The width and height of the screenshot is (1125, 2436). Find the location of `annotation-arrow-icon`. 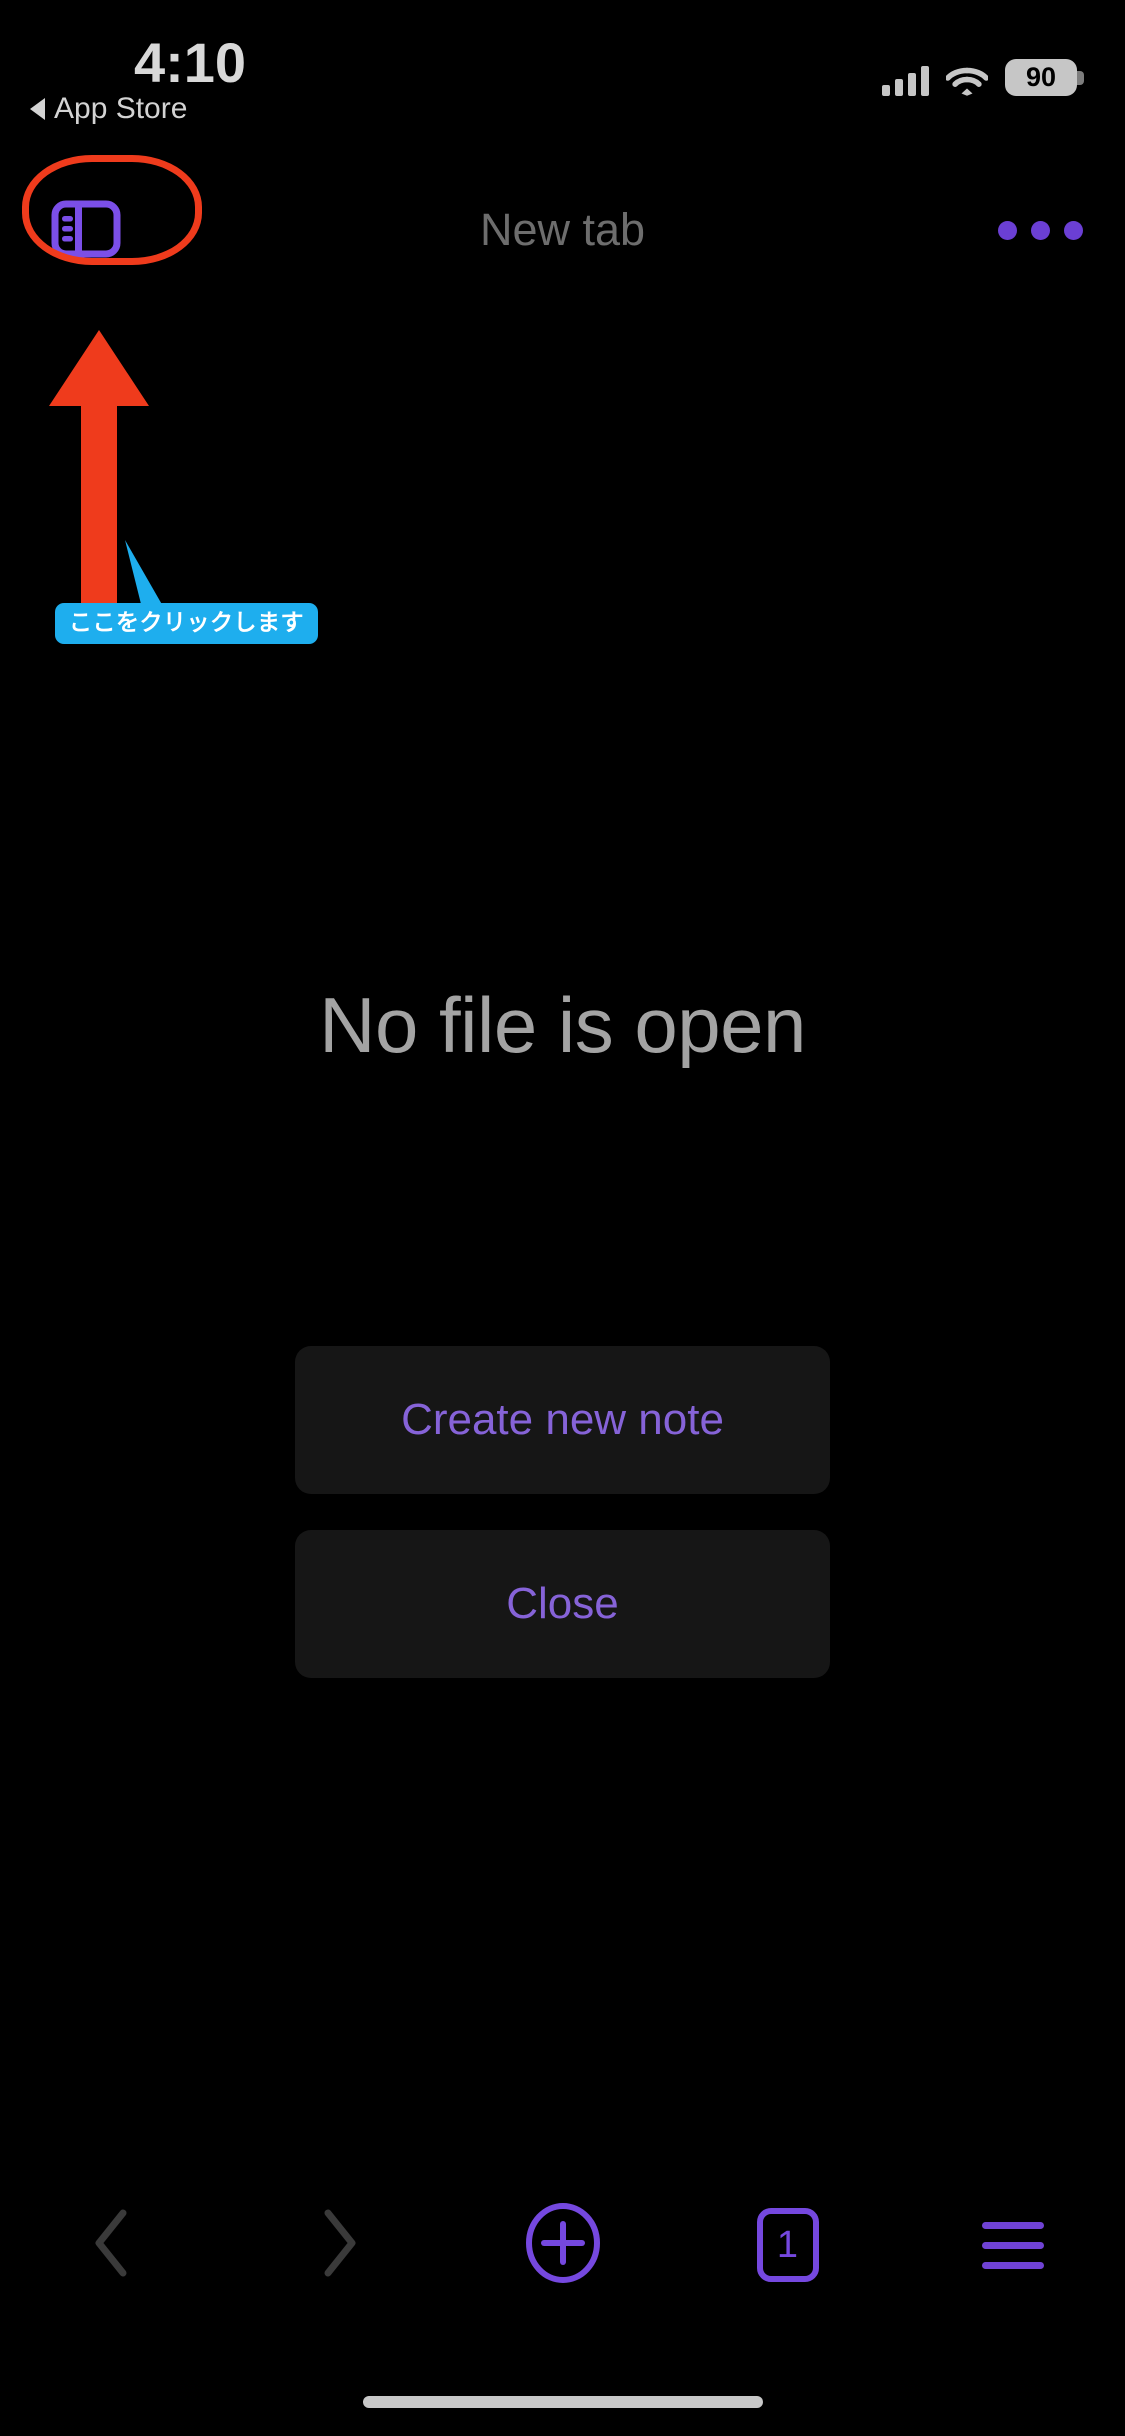

annotation-arrow-icon is located at coordinates (102, 475).